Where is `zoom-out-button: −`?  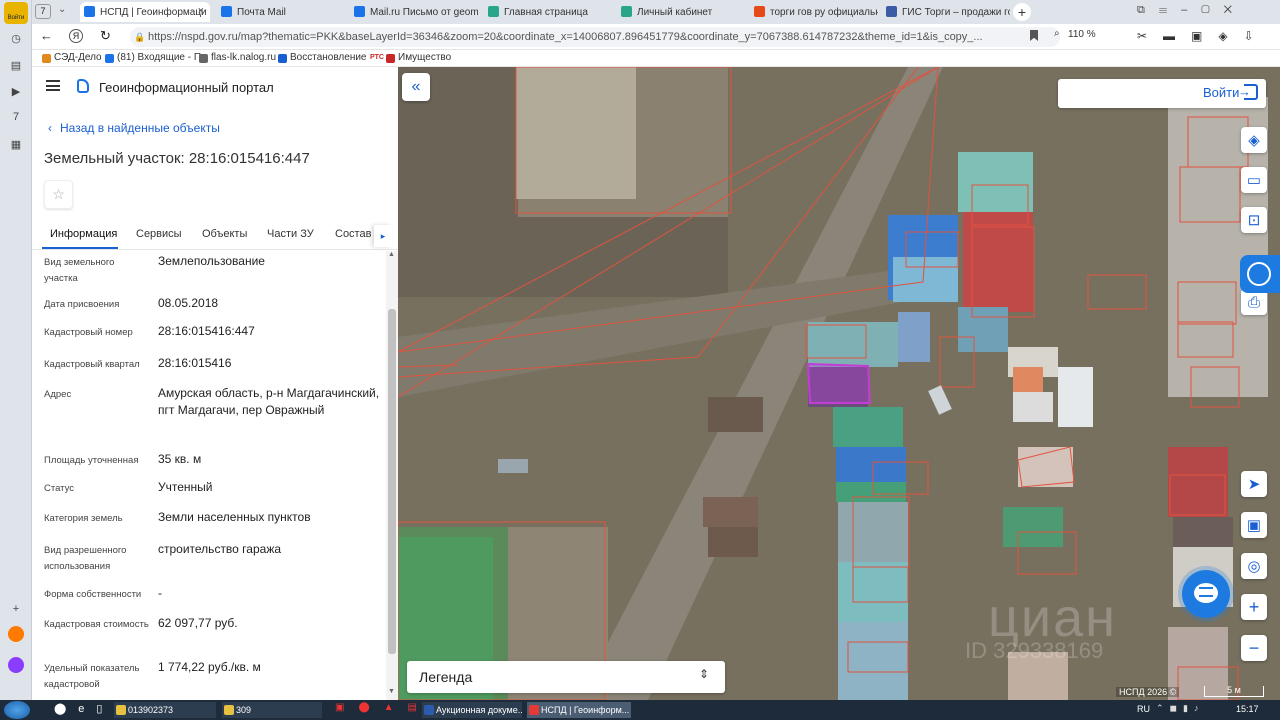
zoom-out-button: − is located at coordinates (1254, 648).